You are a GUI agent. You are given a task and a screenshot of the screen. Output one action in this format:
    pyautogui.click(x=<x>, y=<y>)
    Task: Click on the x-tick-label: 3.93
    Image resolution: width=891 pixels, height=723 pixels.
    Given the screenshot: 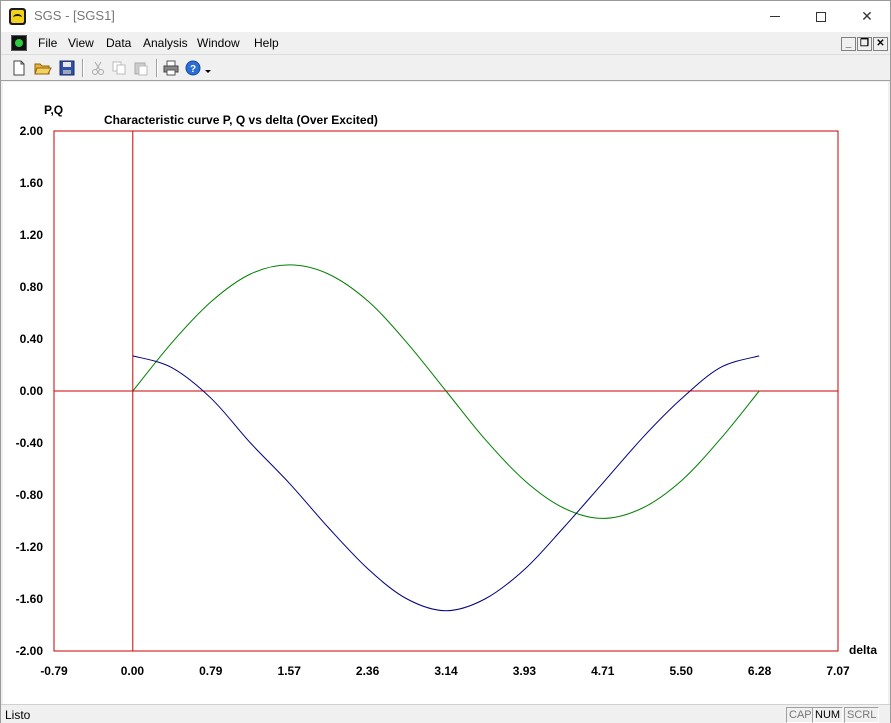 What is the action you would take?
    pyautogui.click(x=525, y=671)
    